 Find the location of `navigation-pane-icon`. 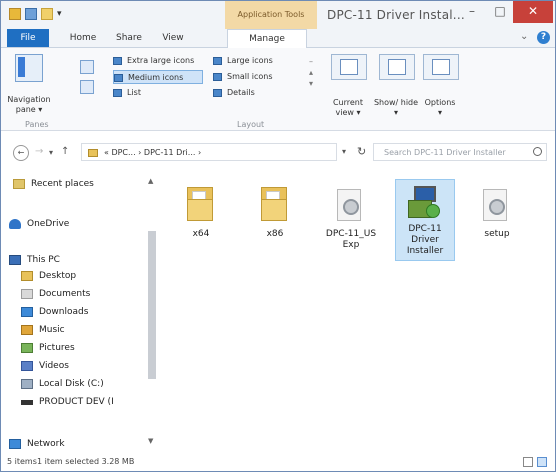

navigation-pane-icon is located at coordinates (29, 68).